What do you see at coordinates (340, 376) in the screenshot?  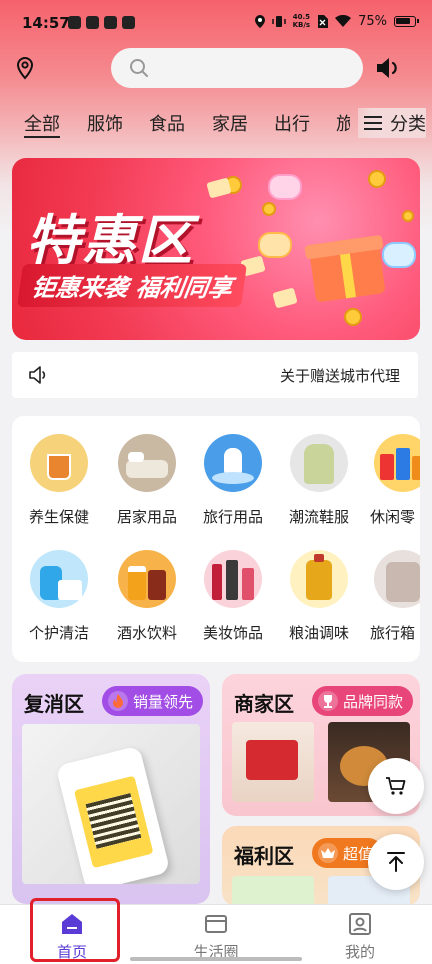 I see `notice-text: 关于赠送城市代理` at bounding box center [340, 376].